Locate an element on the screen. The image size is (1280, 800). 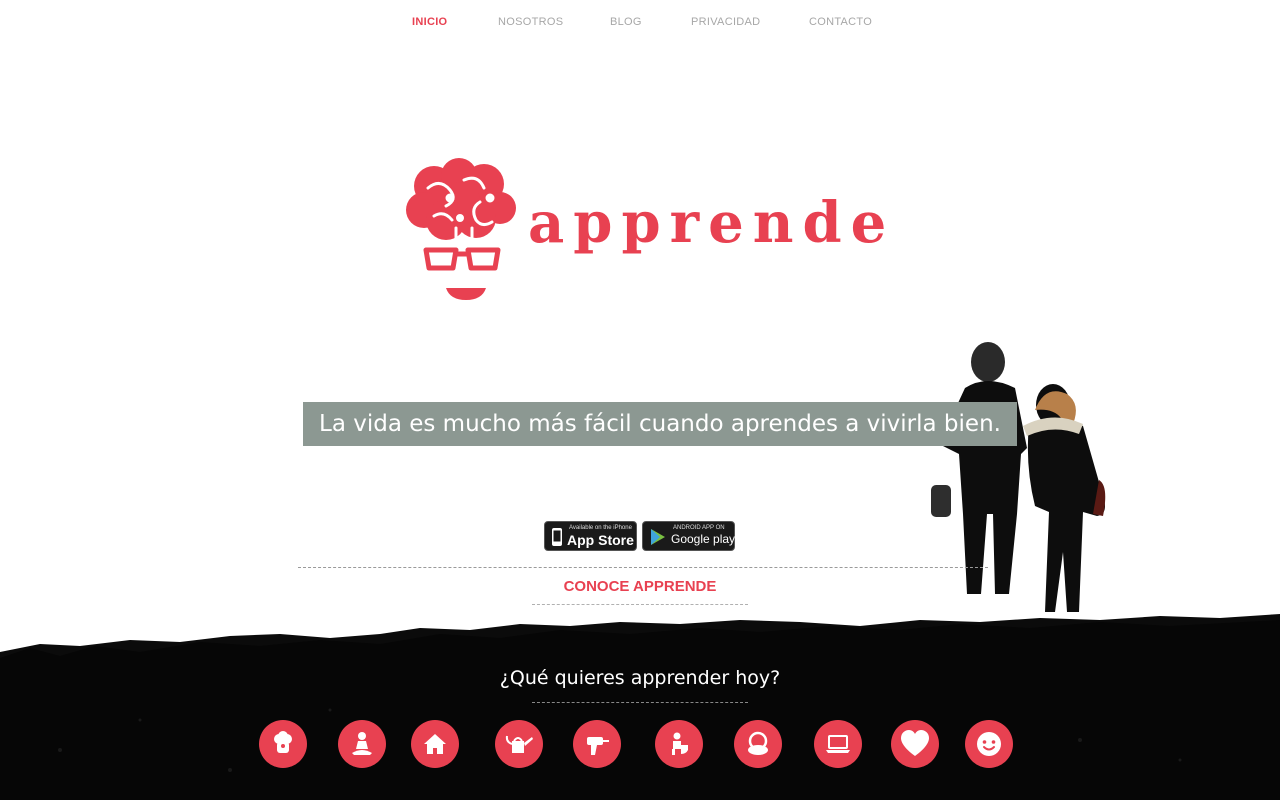
category-tecnologia is located at coordinates (838, 744).